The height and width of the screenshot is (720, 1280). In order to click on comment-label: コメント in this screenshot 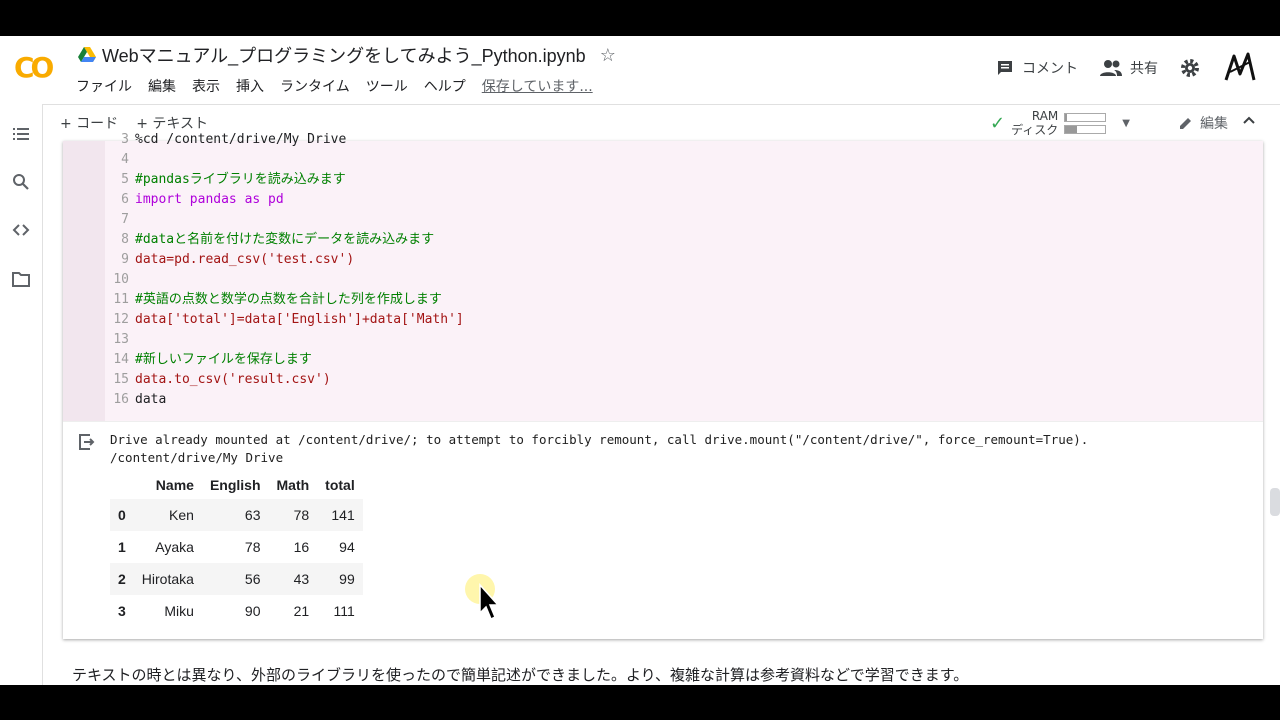, I will do `click(1050, 69)`.